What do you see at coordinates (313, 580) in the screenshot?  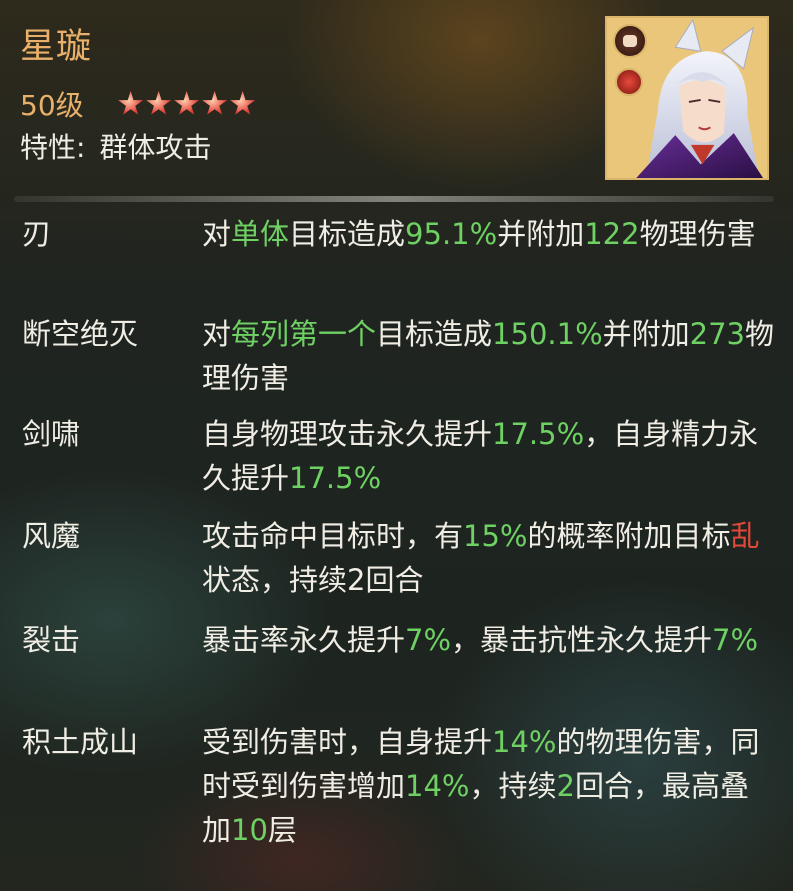 I see `skill-text: 状态，持续2回合` at bounding box center [313, 580].